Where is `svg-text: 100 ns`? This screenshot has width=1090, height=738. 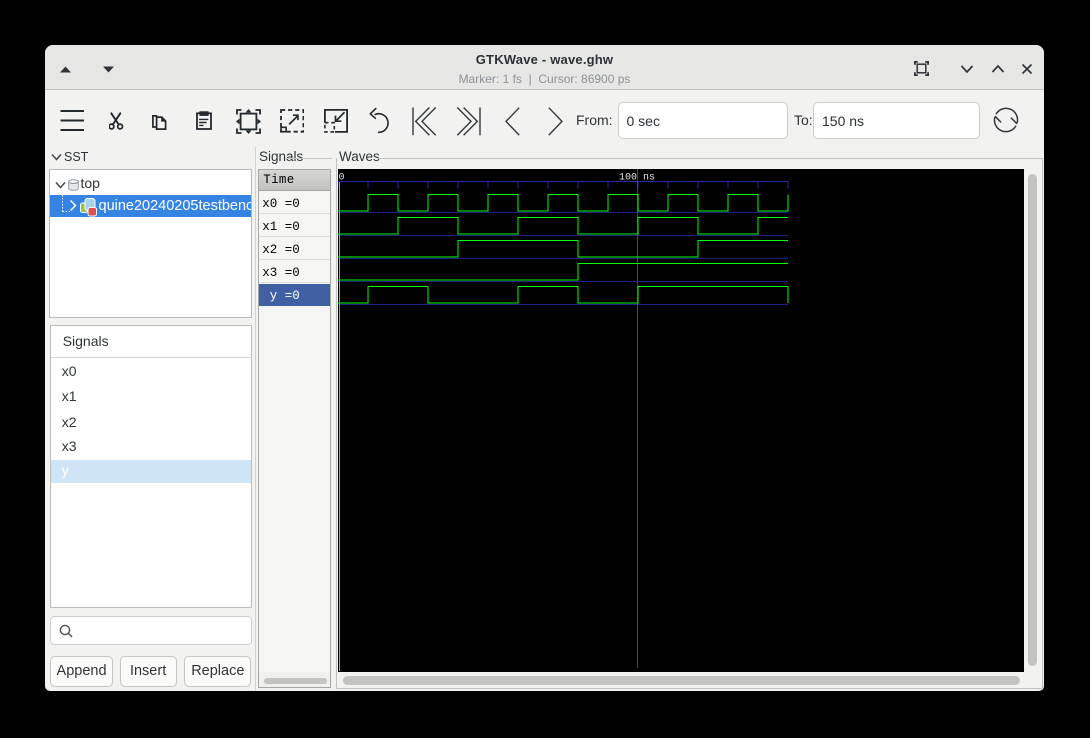
svg-text: 100 ns is located at coordinates (637, 178).